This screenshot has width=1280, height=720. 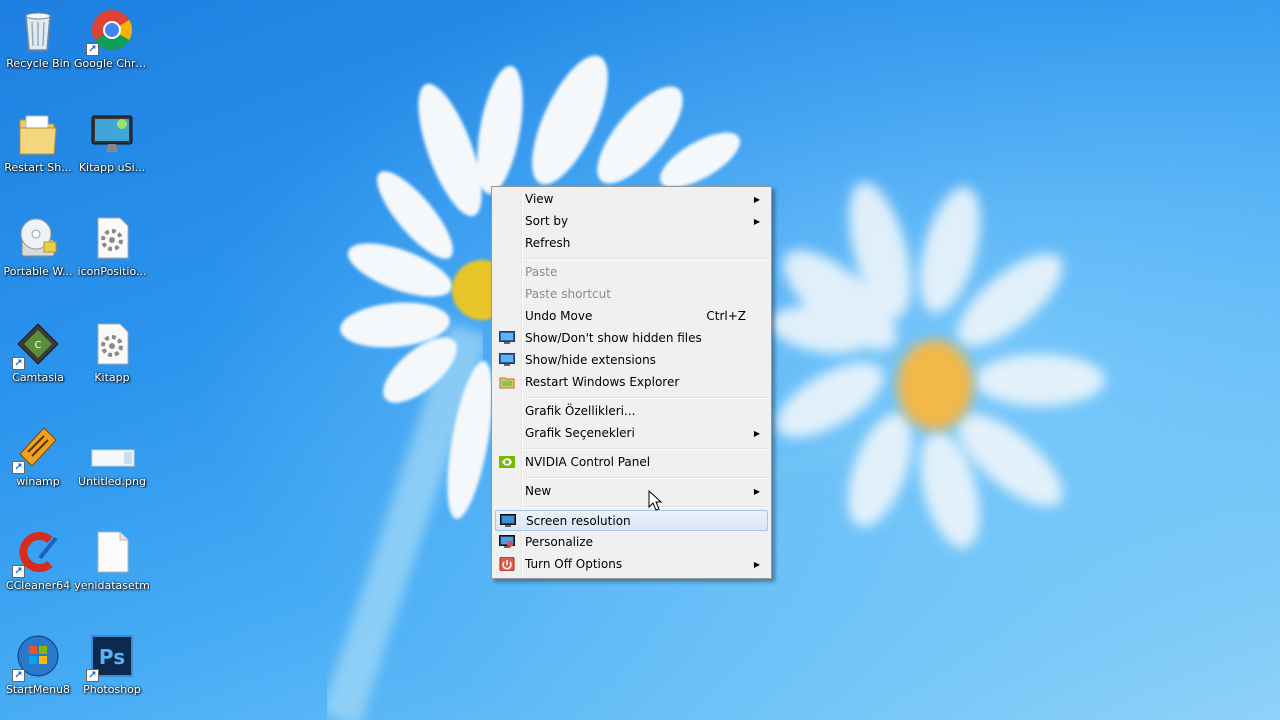 What do you see at coordinates (38, 238) in the screenshot?
I see `cd-installer-icon` at bounding box center [38, 238].